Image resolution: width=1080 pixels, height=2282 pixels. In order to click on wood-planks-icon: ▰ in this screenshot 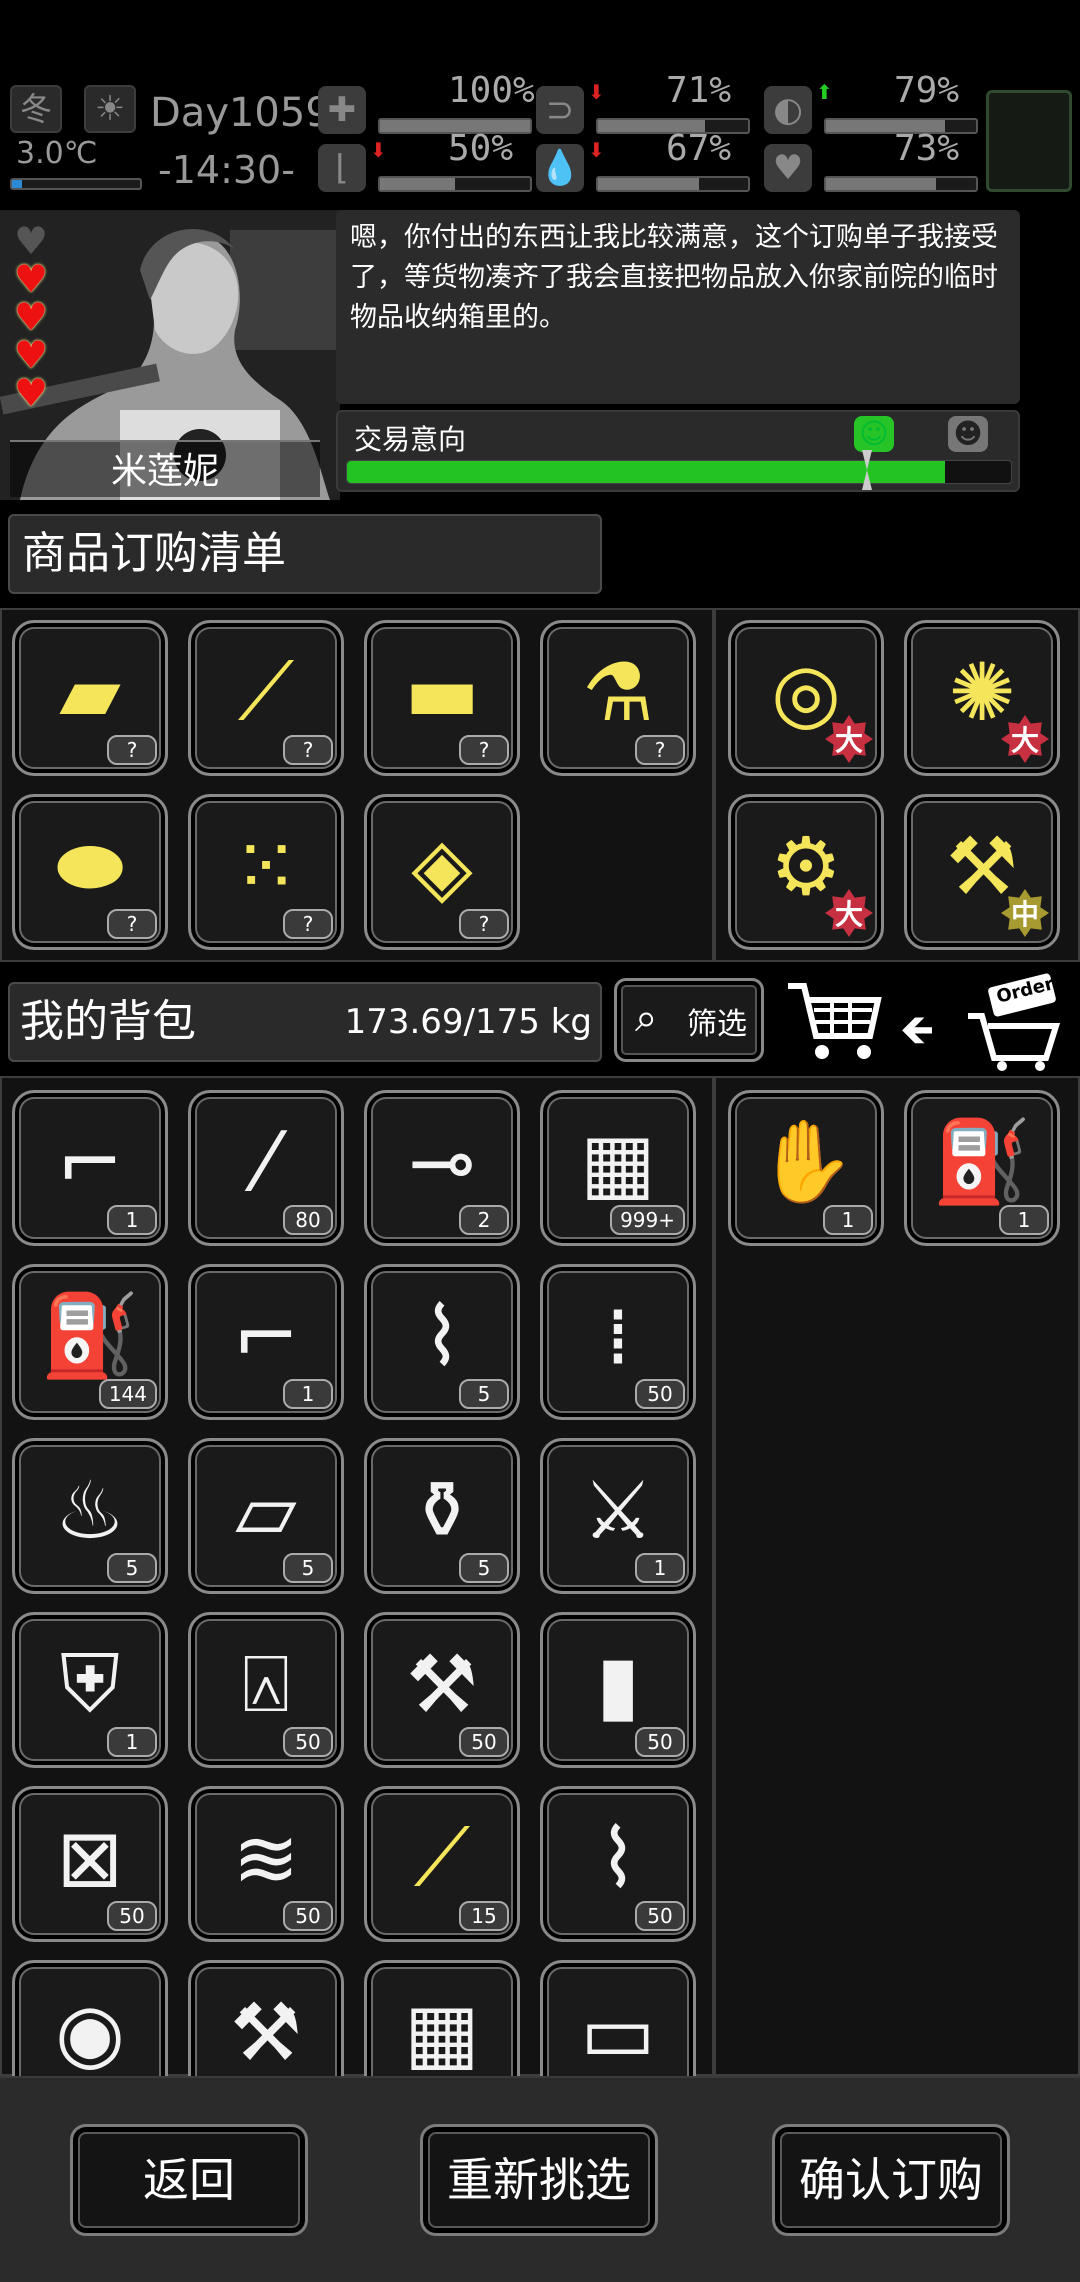, I will do `click(90, 692)`.